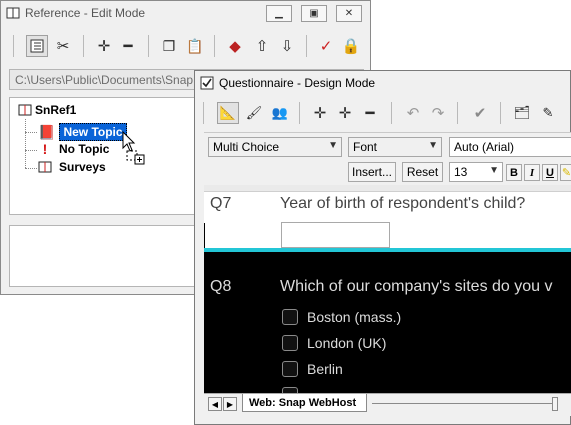 The height and width of the screenshot is (425, 571). I want to click on ruler-pencil-icon: 📐, so click(228, 112).